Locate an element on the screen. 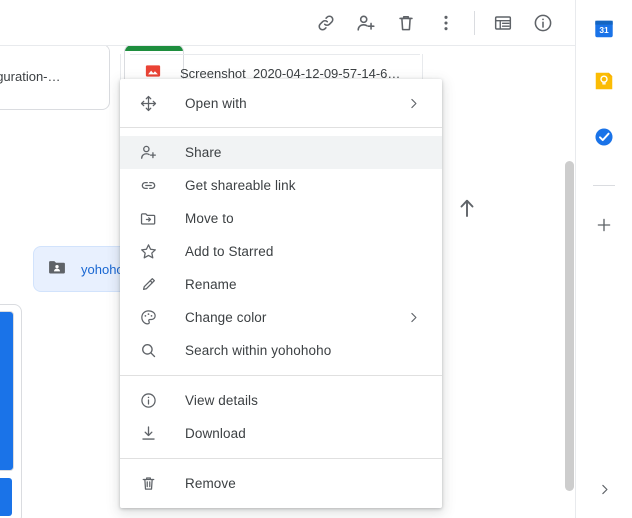  card-accent-bar-green is located at coordinates (154, 48).